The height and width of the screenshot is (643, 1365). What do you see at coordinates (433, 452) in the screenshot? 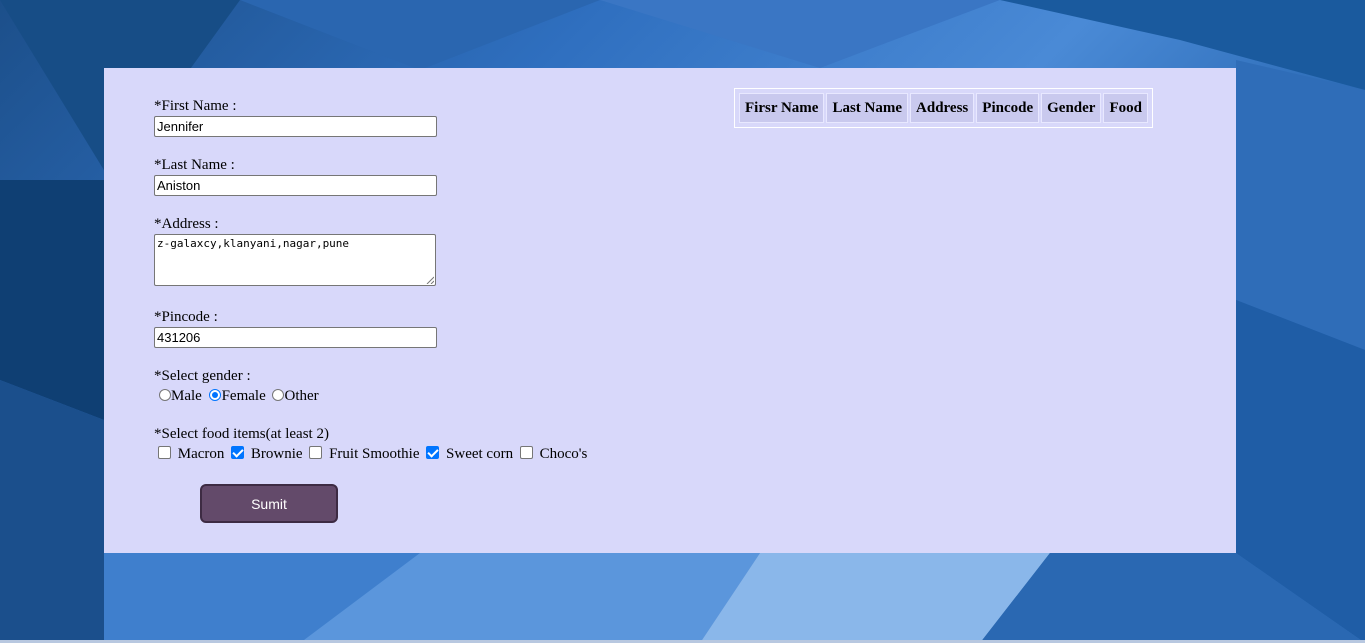
I see `food-sweet-corn-checkbox` at bounding box center [433, 452].